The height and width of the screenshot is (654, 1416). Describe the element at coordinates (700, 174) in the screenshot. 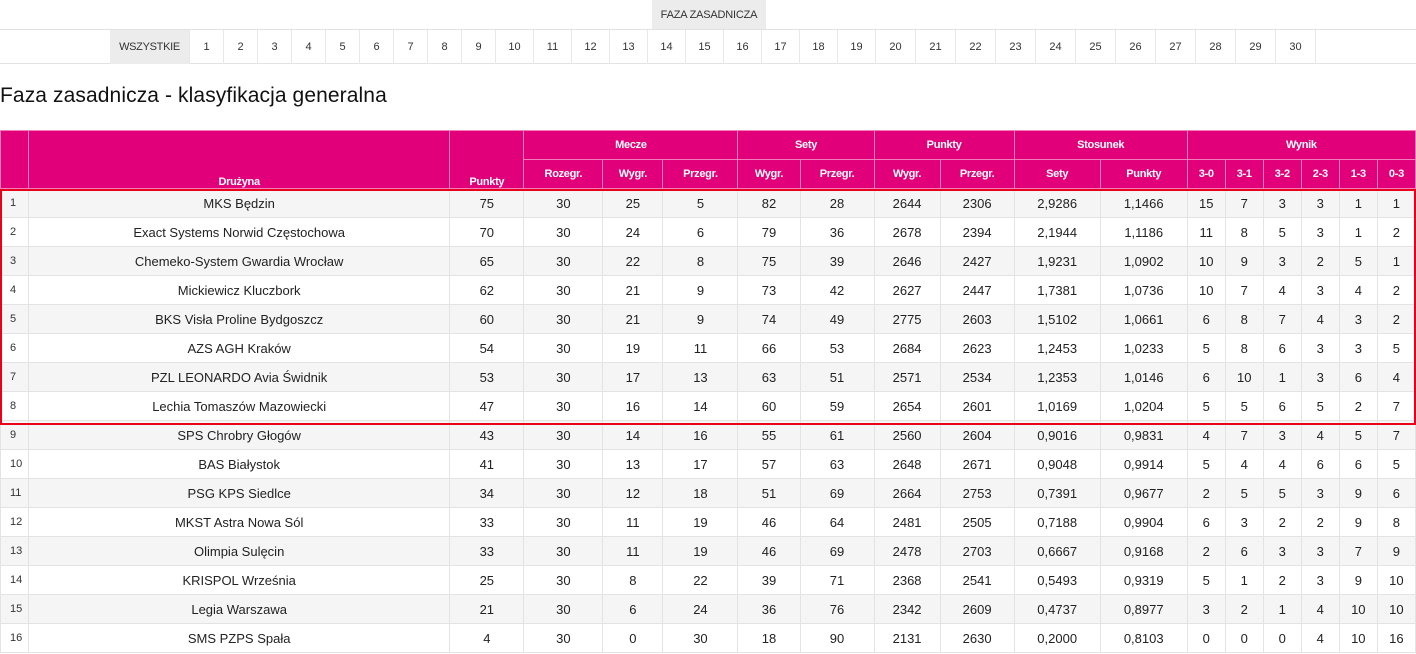

I see `col-header-matches-lost: Przegr.` at that location.